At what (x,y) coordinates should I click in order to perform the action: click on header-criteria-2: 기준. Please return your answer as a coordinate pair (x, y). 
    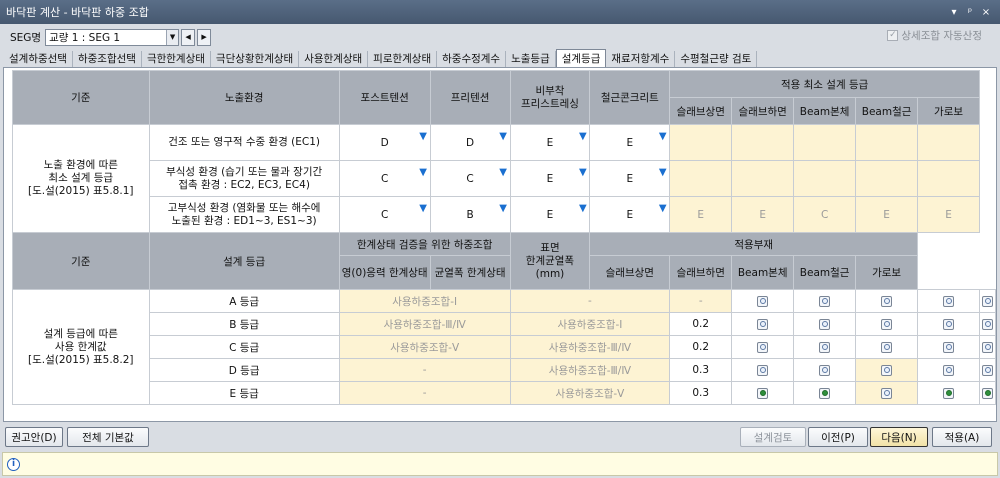
    Looking at the image, I should click on (81, 261).